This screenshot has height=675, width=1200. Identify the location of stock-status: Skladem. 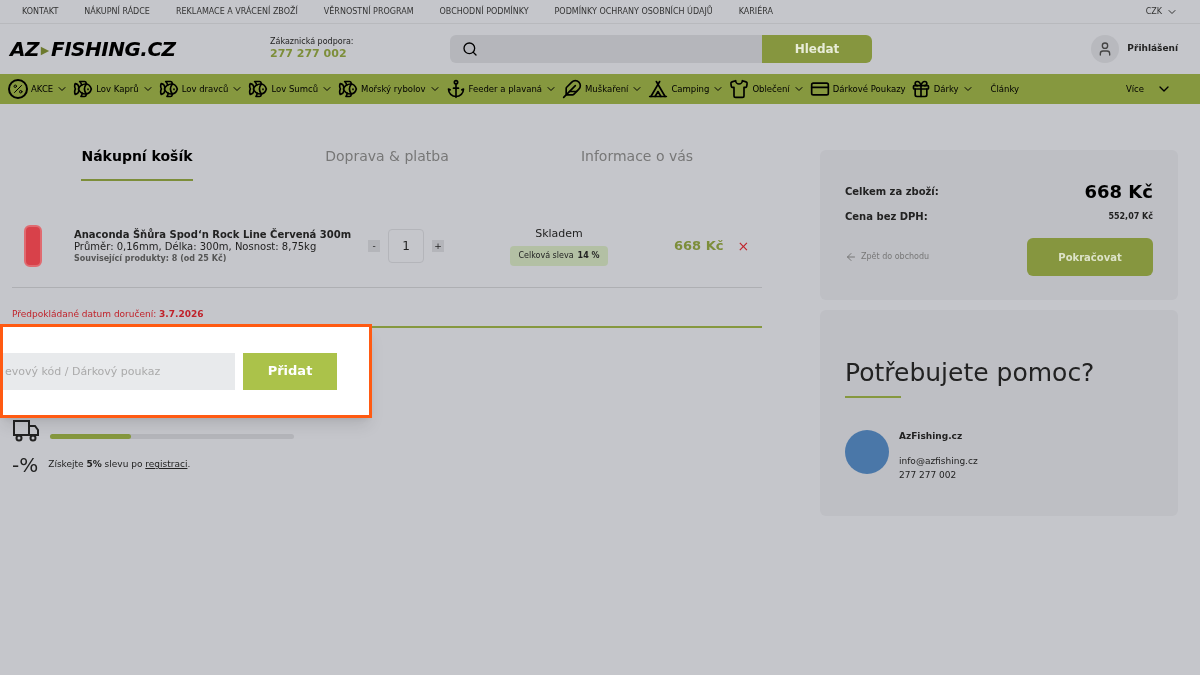
(559, 233).